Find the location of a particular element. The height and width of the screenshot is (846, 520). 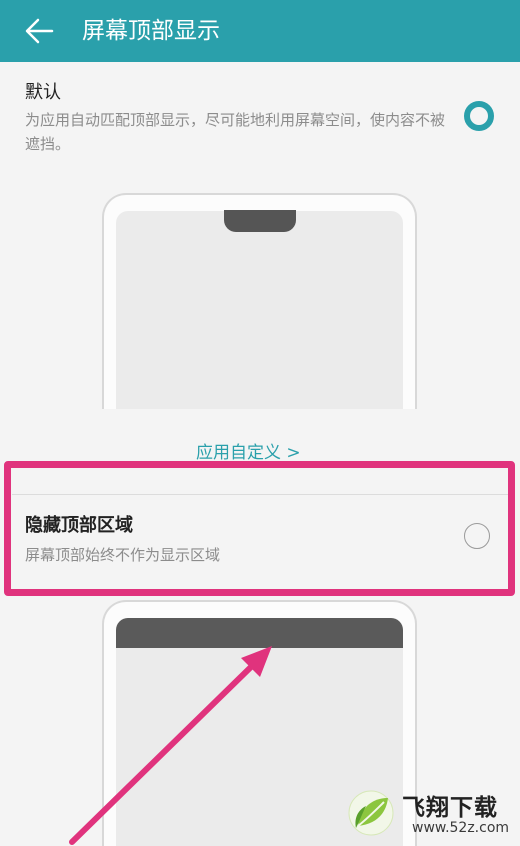

notch-icon is located at coordinates (260, 221).